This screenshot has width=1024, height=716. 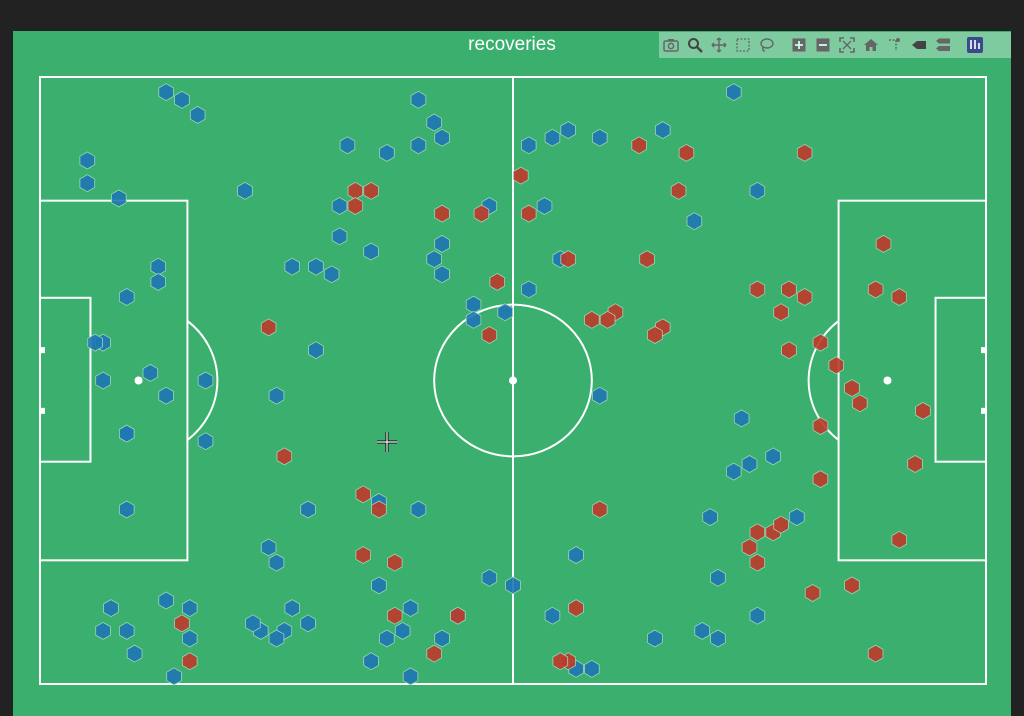 I want to click on lasso-icon, so click(x=767, y=45).